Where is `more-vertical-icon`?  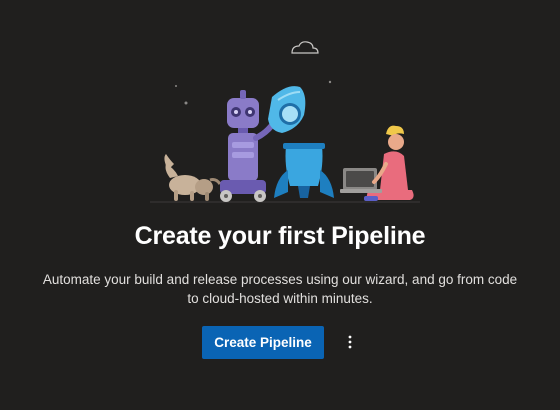
more-vertical-icon is located at coordinates (350, 342).